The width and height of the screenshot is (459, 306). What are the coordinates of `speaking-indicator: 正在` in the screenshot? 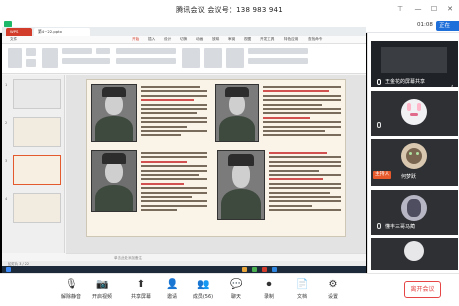 It's located at (447, 26).